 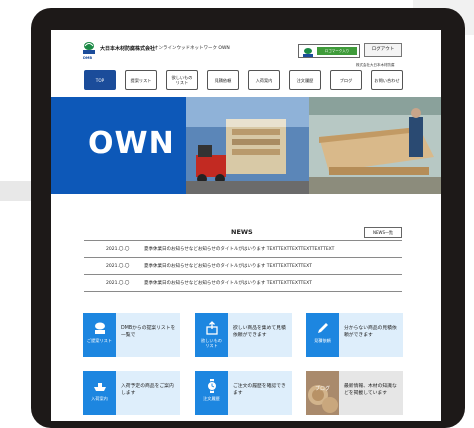 I want to click on tile-arrival-info: 入荷案内 入荷予定の商品をご案内します, so click(x=131, y=393).